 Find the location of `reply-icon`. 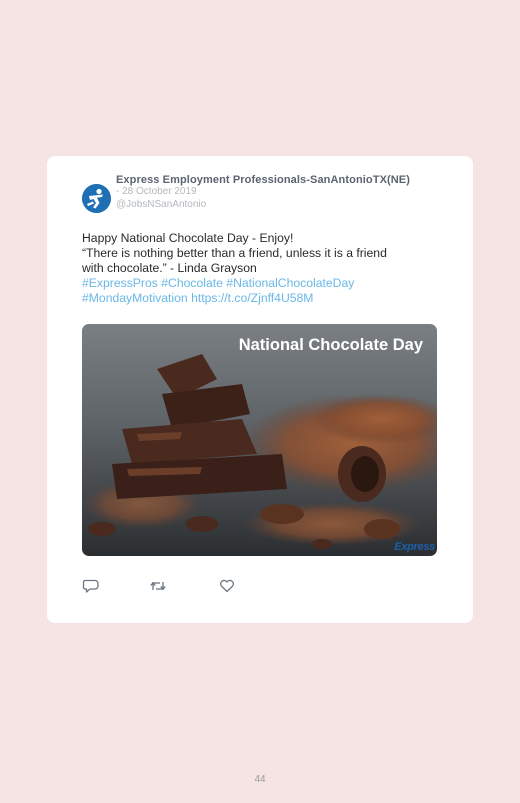

reply-icon is located at coordinates (90, 586).